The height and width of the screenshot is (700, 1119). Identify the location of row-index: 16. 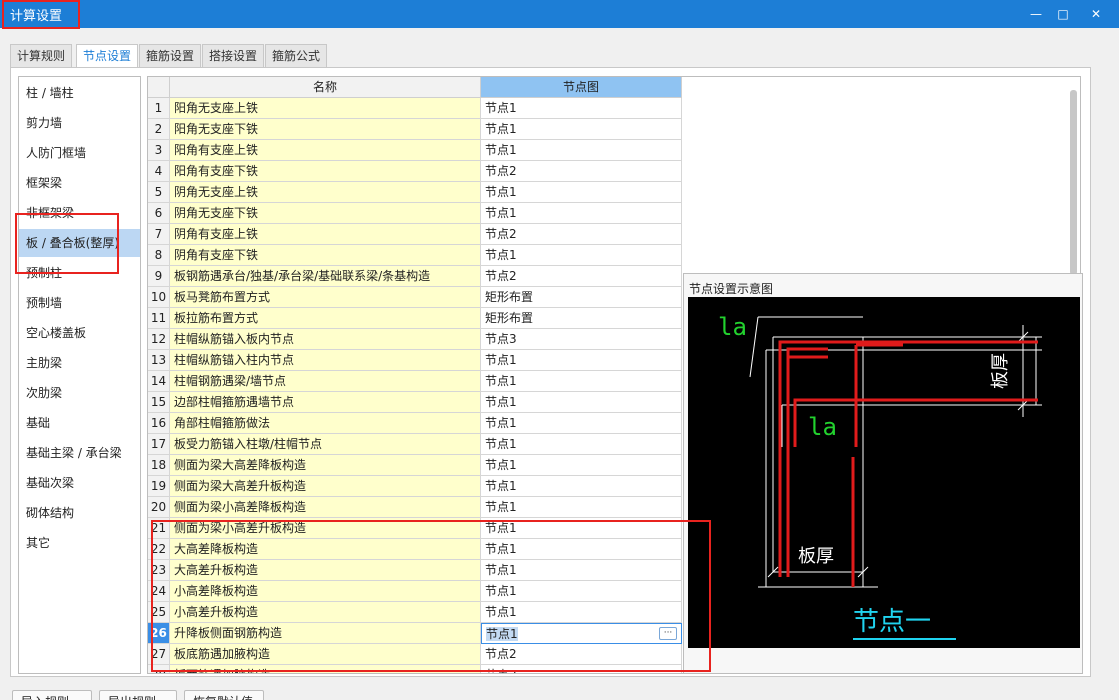
(159, 423).